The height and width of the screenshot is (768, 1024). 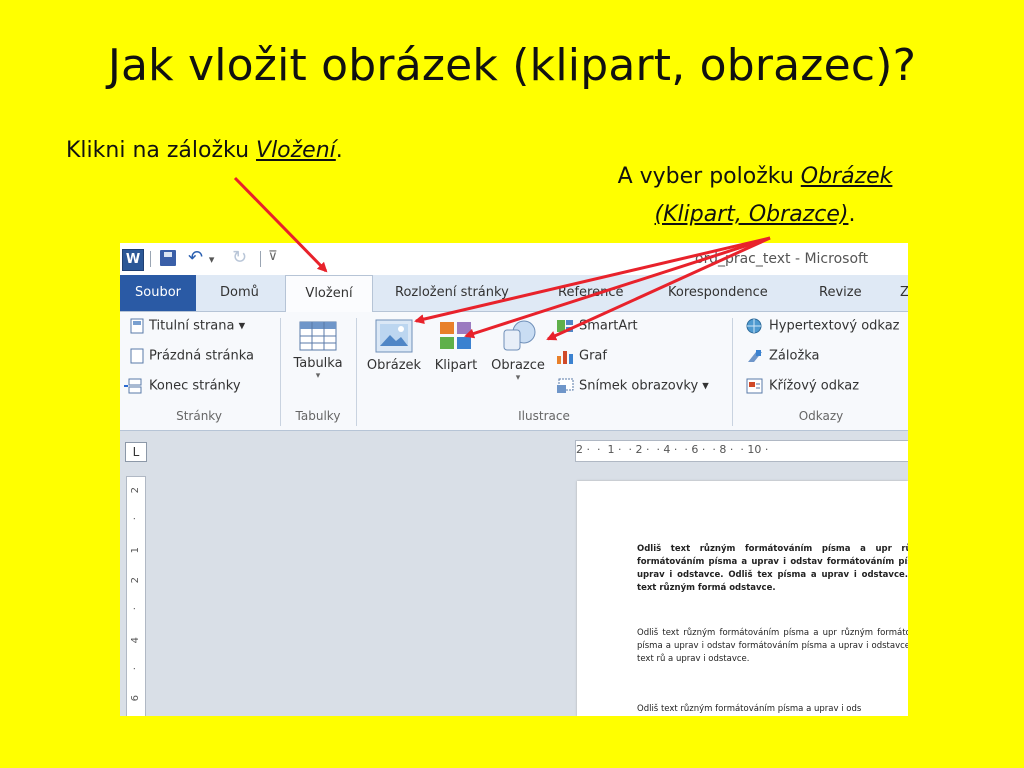 I want to click on clipart-icon, so click(x=455, y=335).